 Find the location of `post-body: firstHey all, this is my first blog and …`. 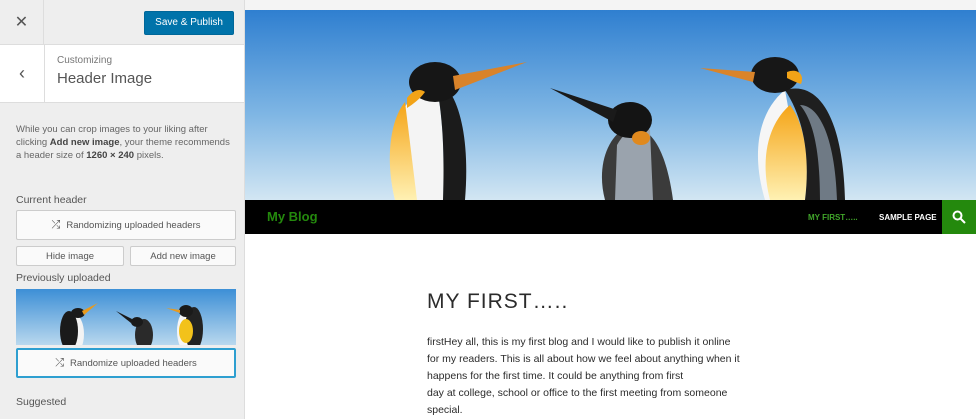

post-body: firstHey all, this is my first blog and … is located at coordinates (617, 376).